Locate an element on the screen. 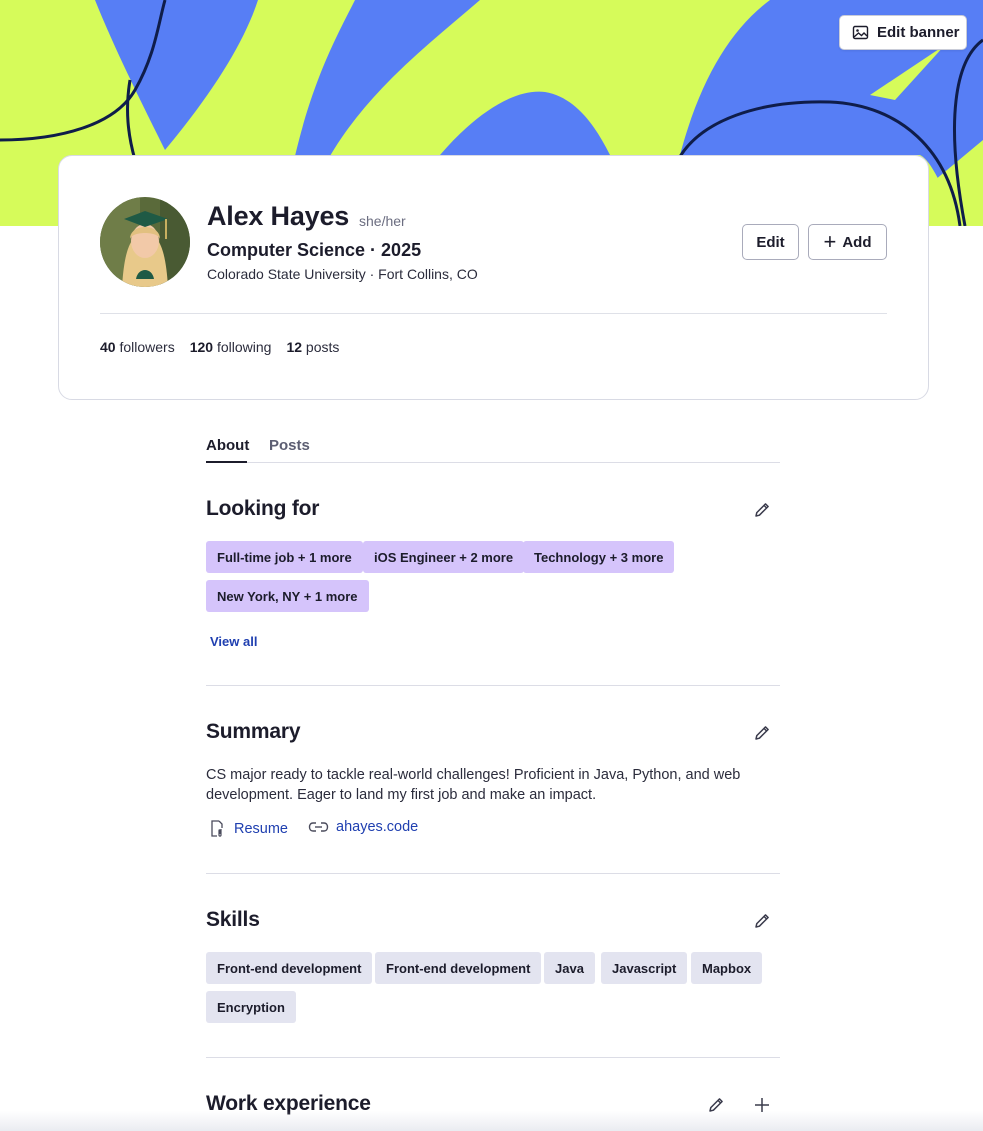 The height and width of the screenshot is (1131, 983). summary-title: Summary is located at coordinates (253, 731).